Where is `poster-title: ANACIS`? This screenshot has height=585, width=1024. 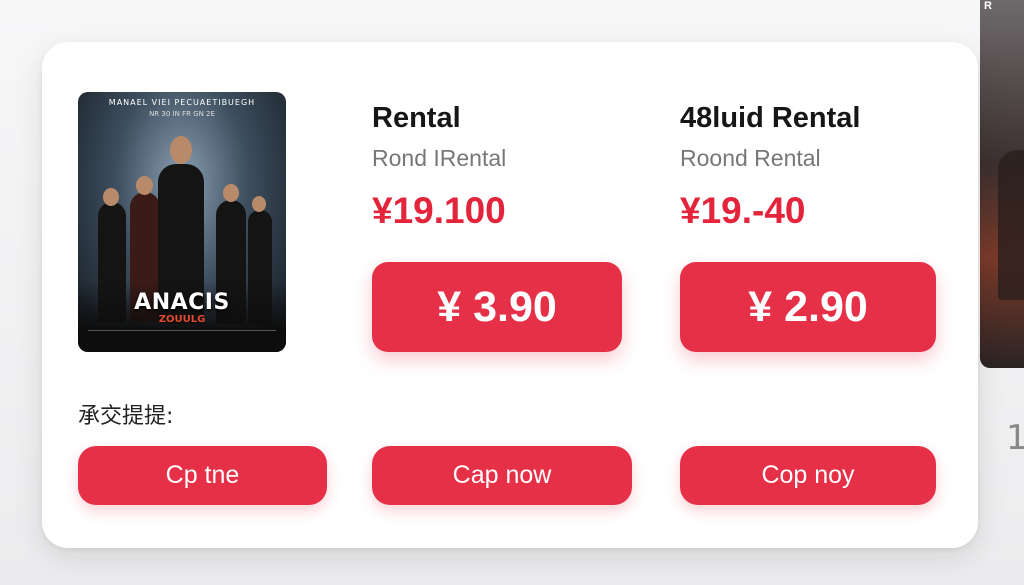
poster-title: ANACIS is located at coordinates (182, 302).